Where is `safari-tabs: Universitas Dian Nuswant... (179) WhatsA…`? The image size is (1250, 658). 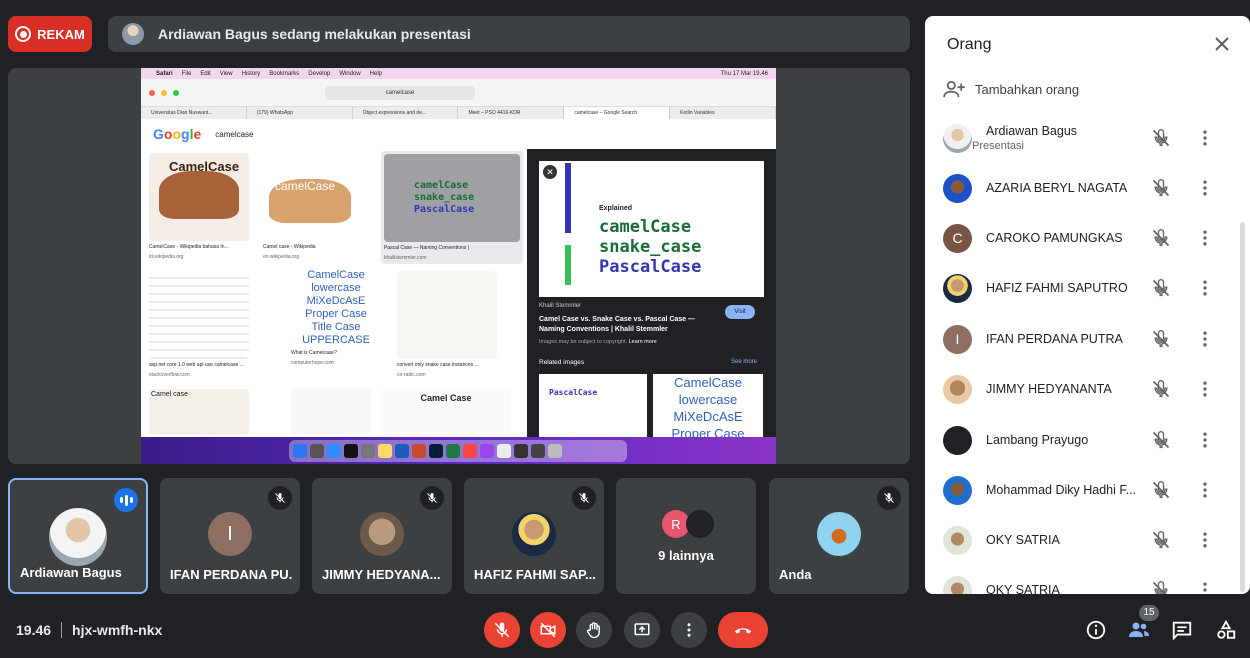 safari-tabs: Universitas Dian Nuswant... (179) WhatsA… is located at coordinates (458, 113).